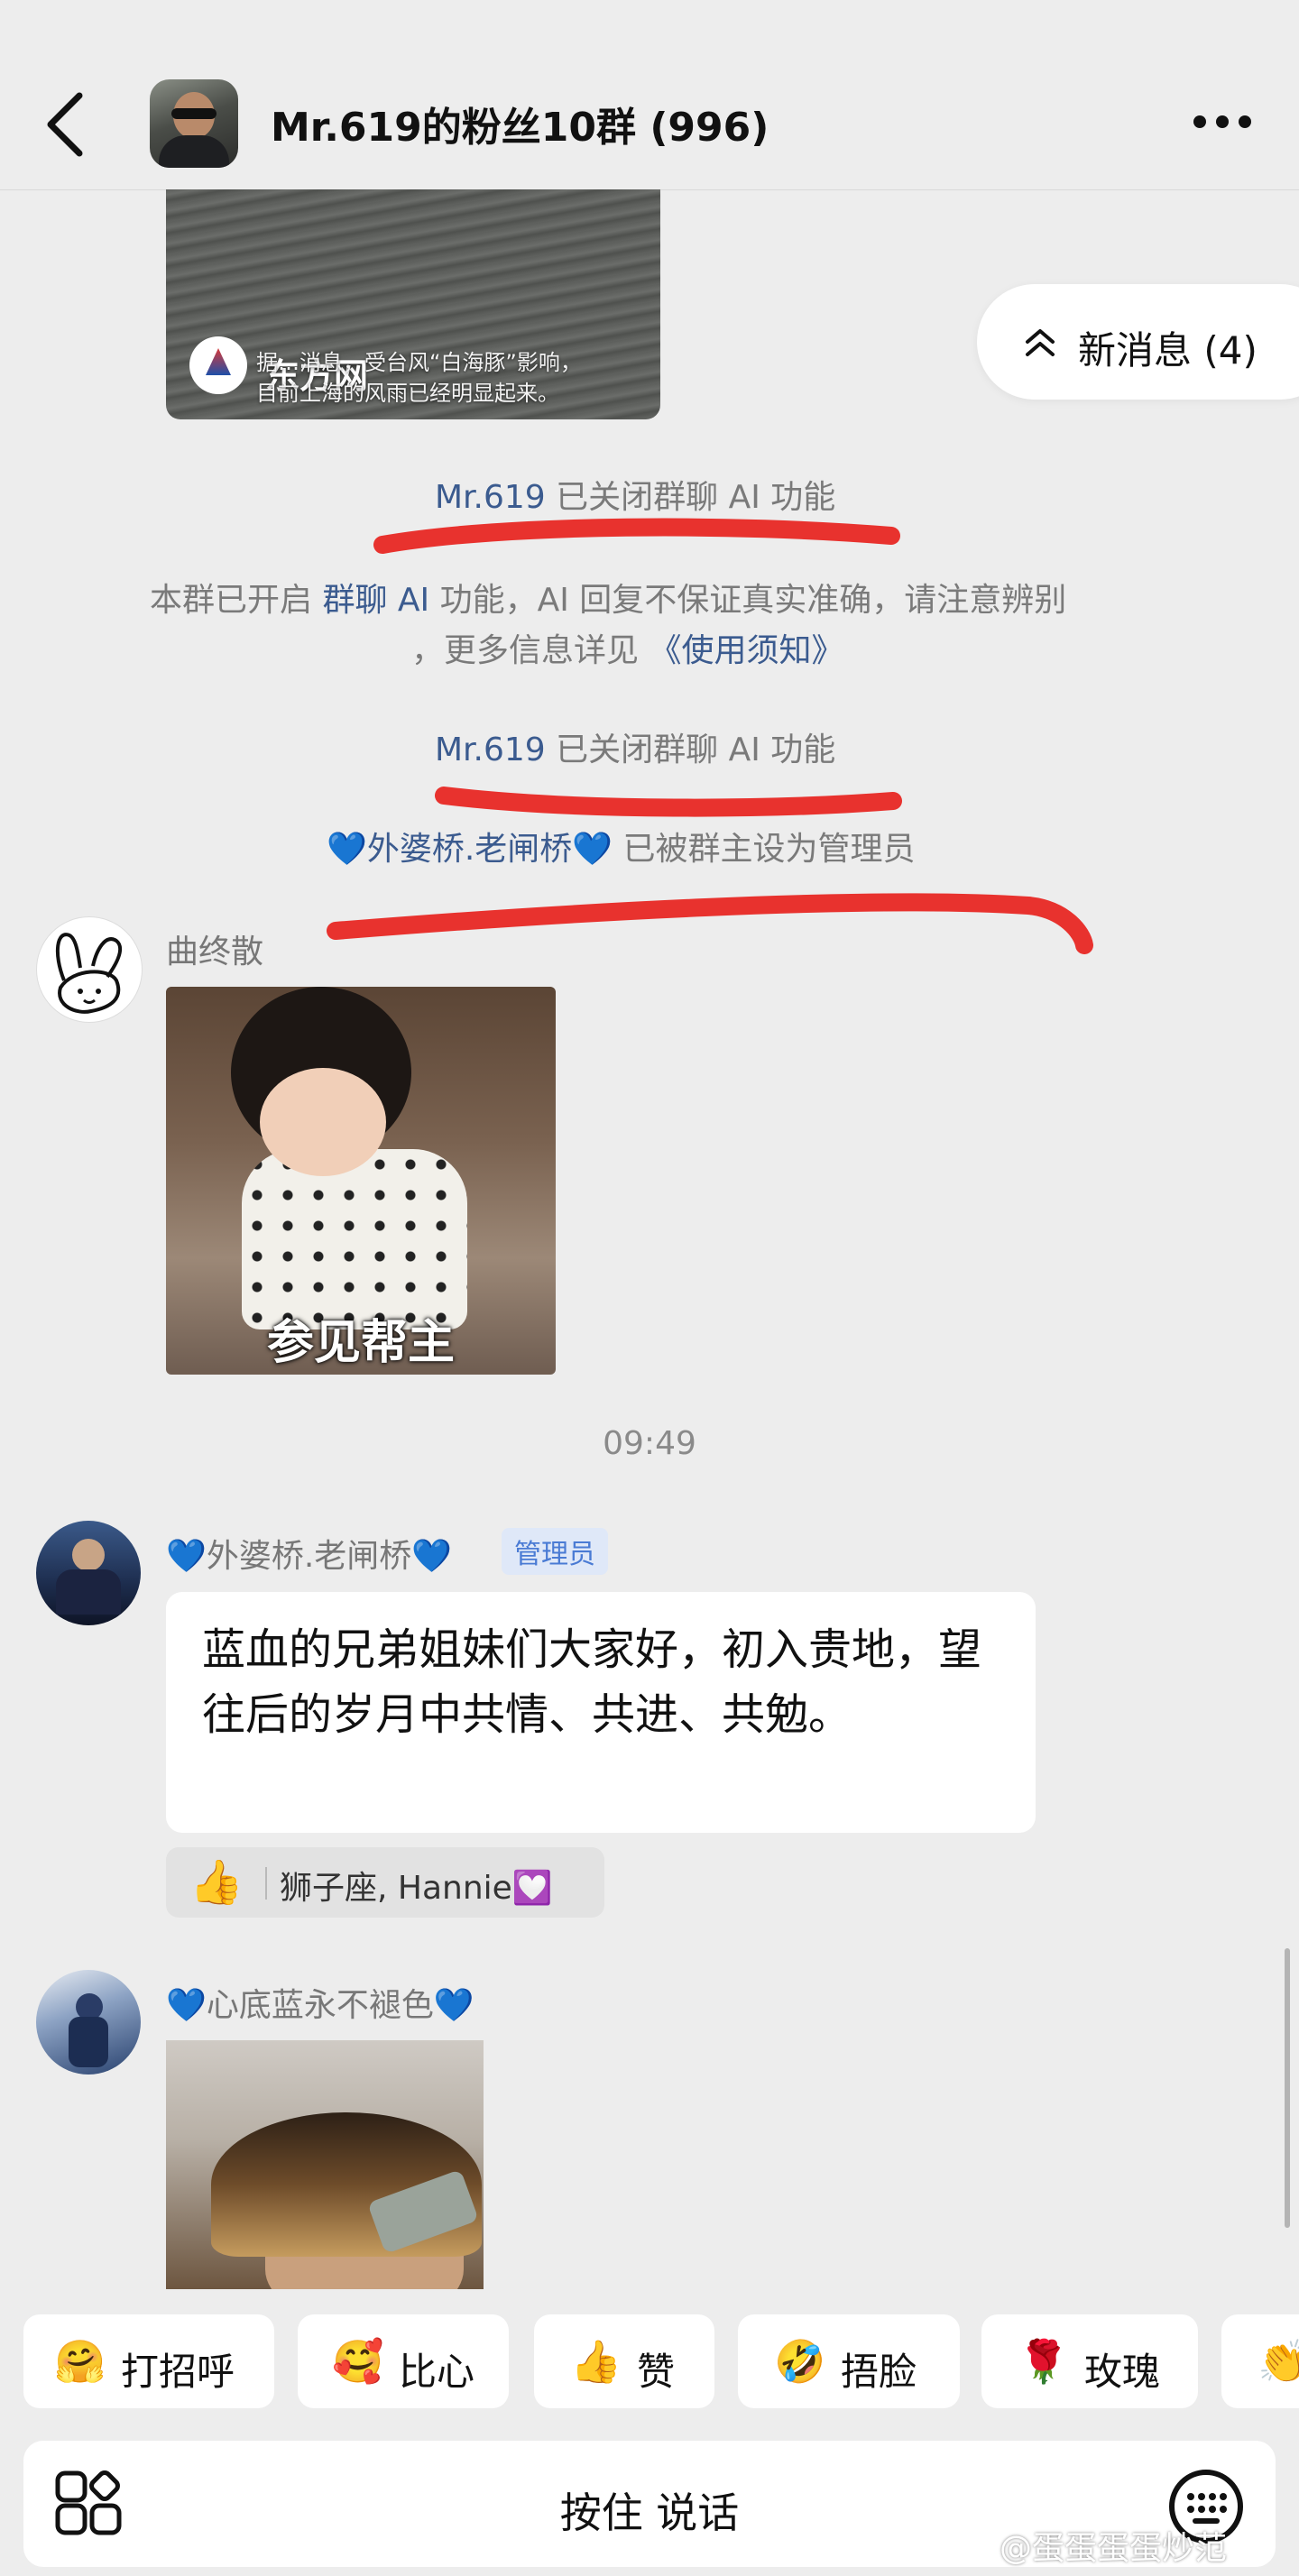 Image resolution: width=1299 pixels, height=2576 pixels. Describe the element at coordinates (879, 2372) in the screenshot. I see `quick-reply-label: 捂脸` at that location.